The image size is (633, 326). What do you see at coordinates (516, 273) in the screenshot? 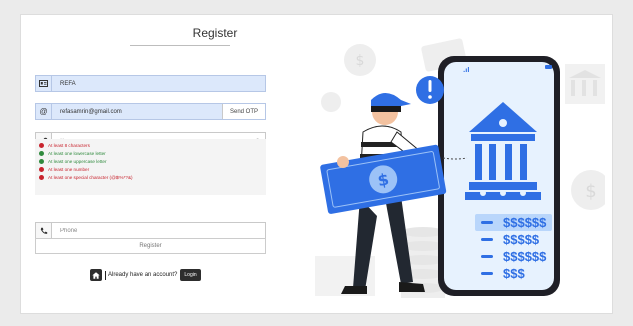
I see `balance-line: $$$` at bounding box center [516, 273].